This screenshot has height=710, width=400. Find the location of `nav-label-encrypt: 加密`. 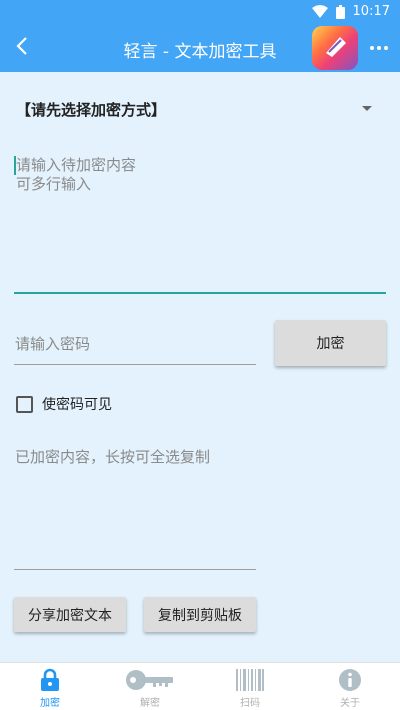

nav-label-encrypt: 加密 is located at coordinates (50, 703).